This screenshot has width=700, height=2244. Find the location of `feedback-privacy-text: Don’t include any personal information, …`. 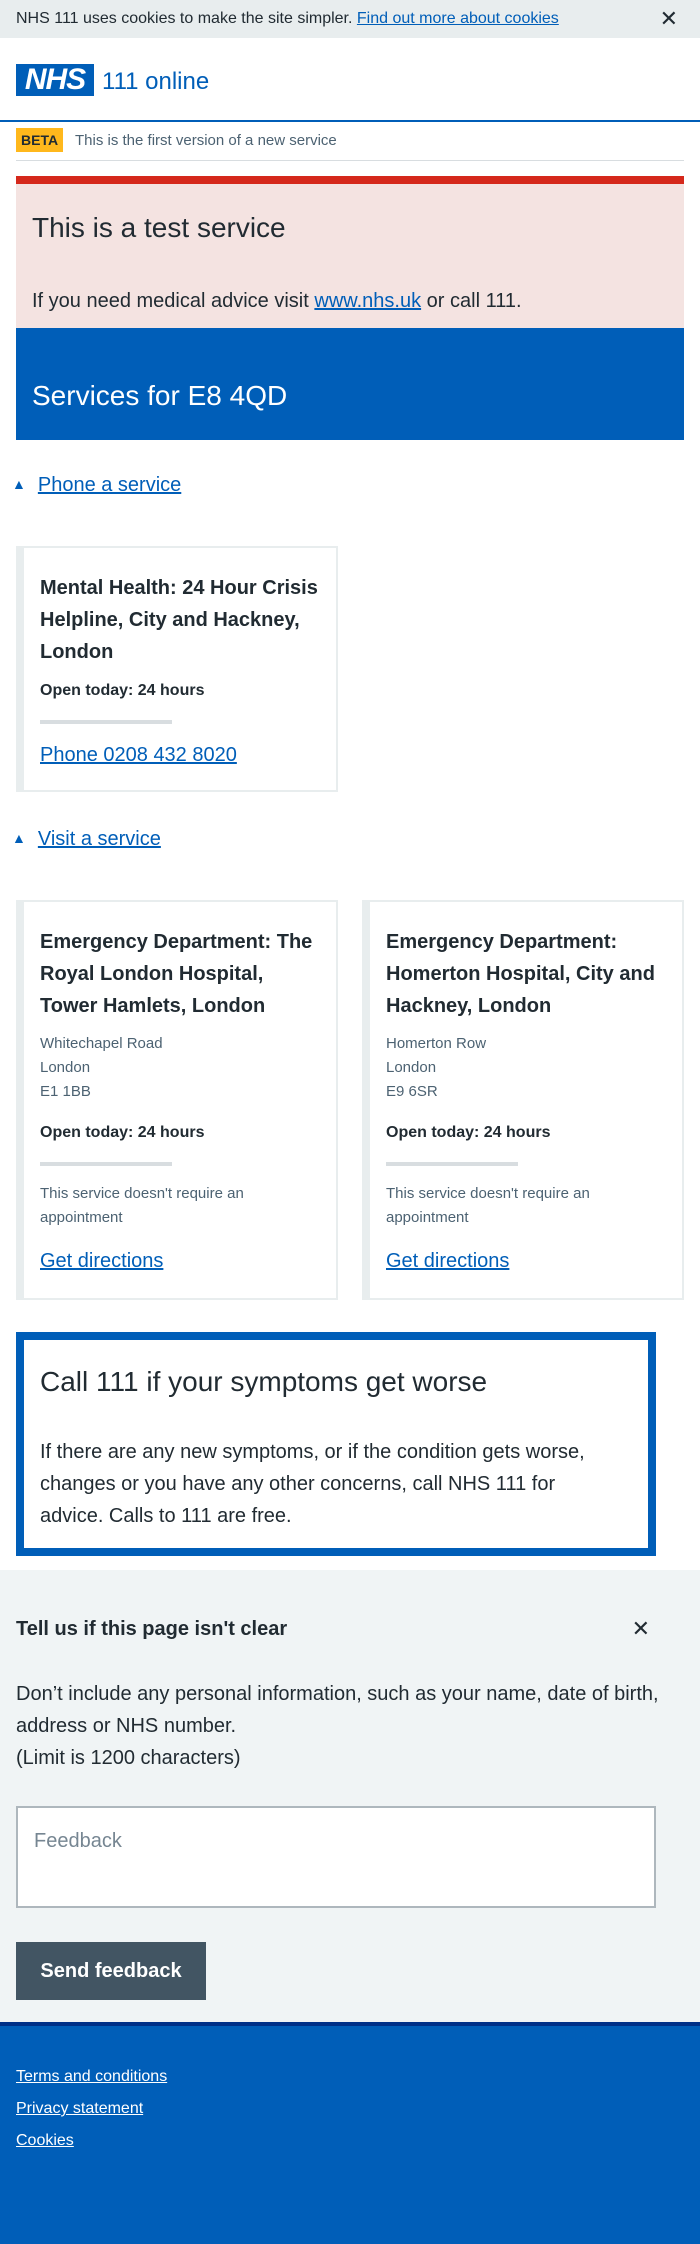

feedback-privacy-text: Don’t include any personal information, … is located at coordinates (337, 1710).